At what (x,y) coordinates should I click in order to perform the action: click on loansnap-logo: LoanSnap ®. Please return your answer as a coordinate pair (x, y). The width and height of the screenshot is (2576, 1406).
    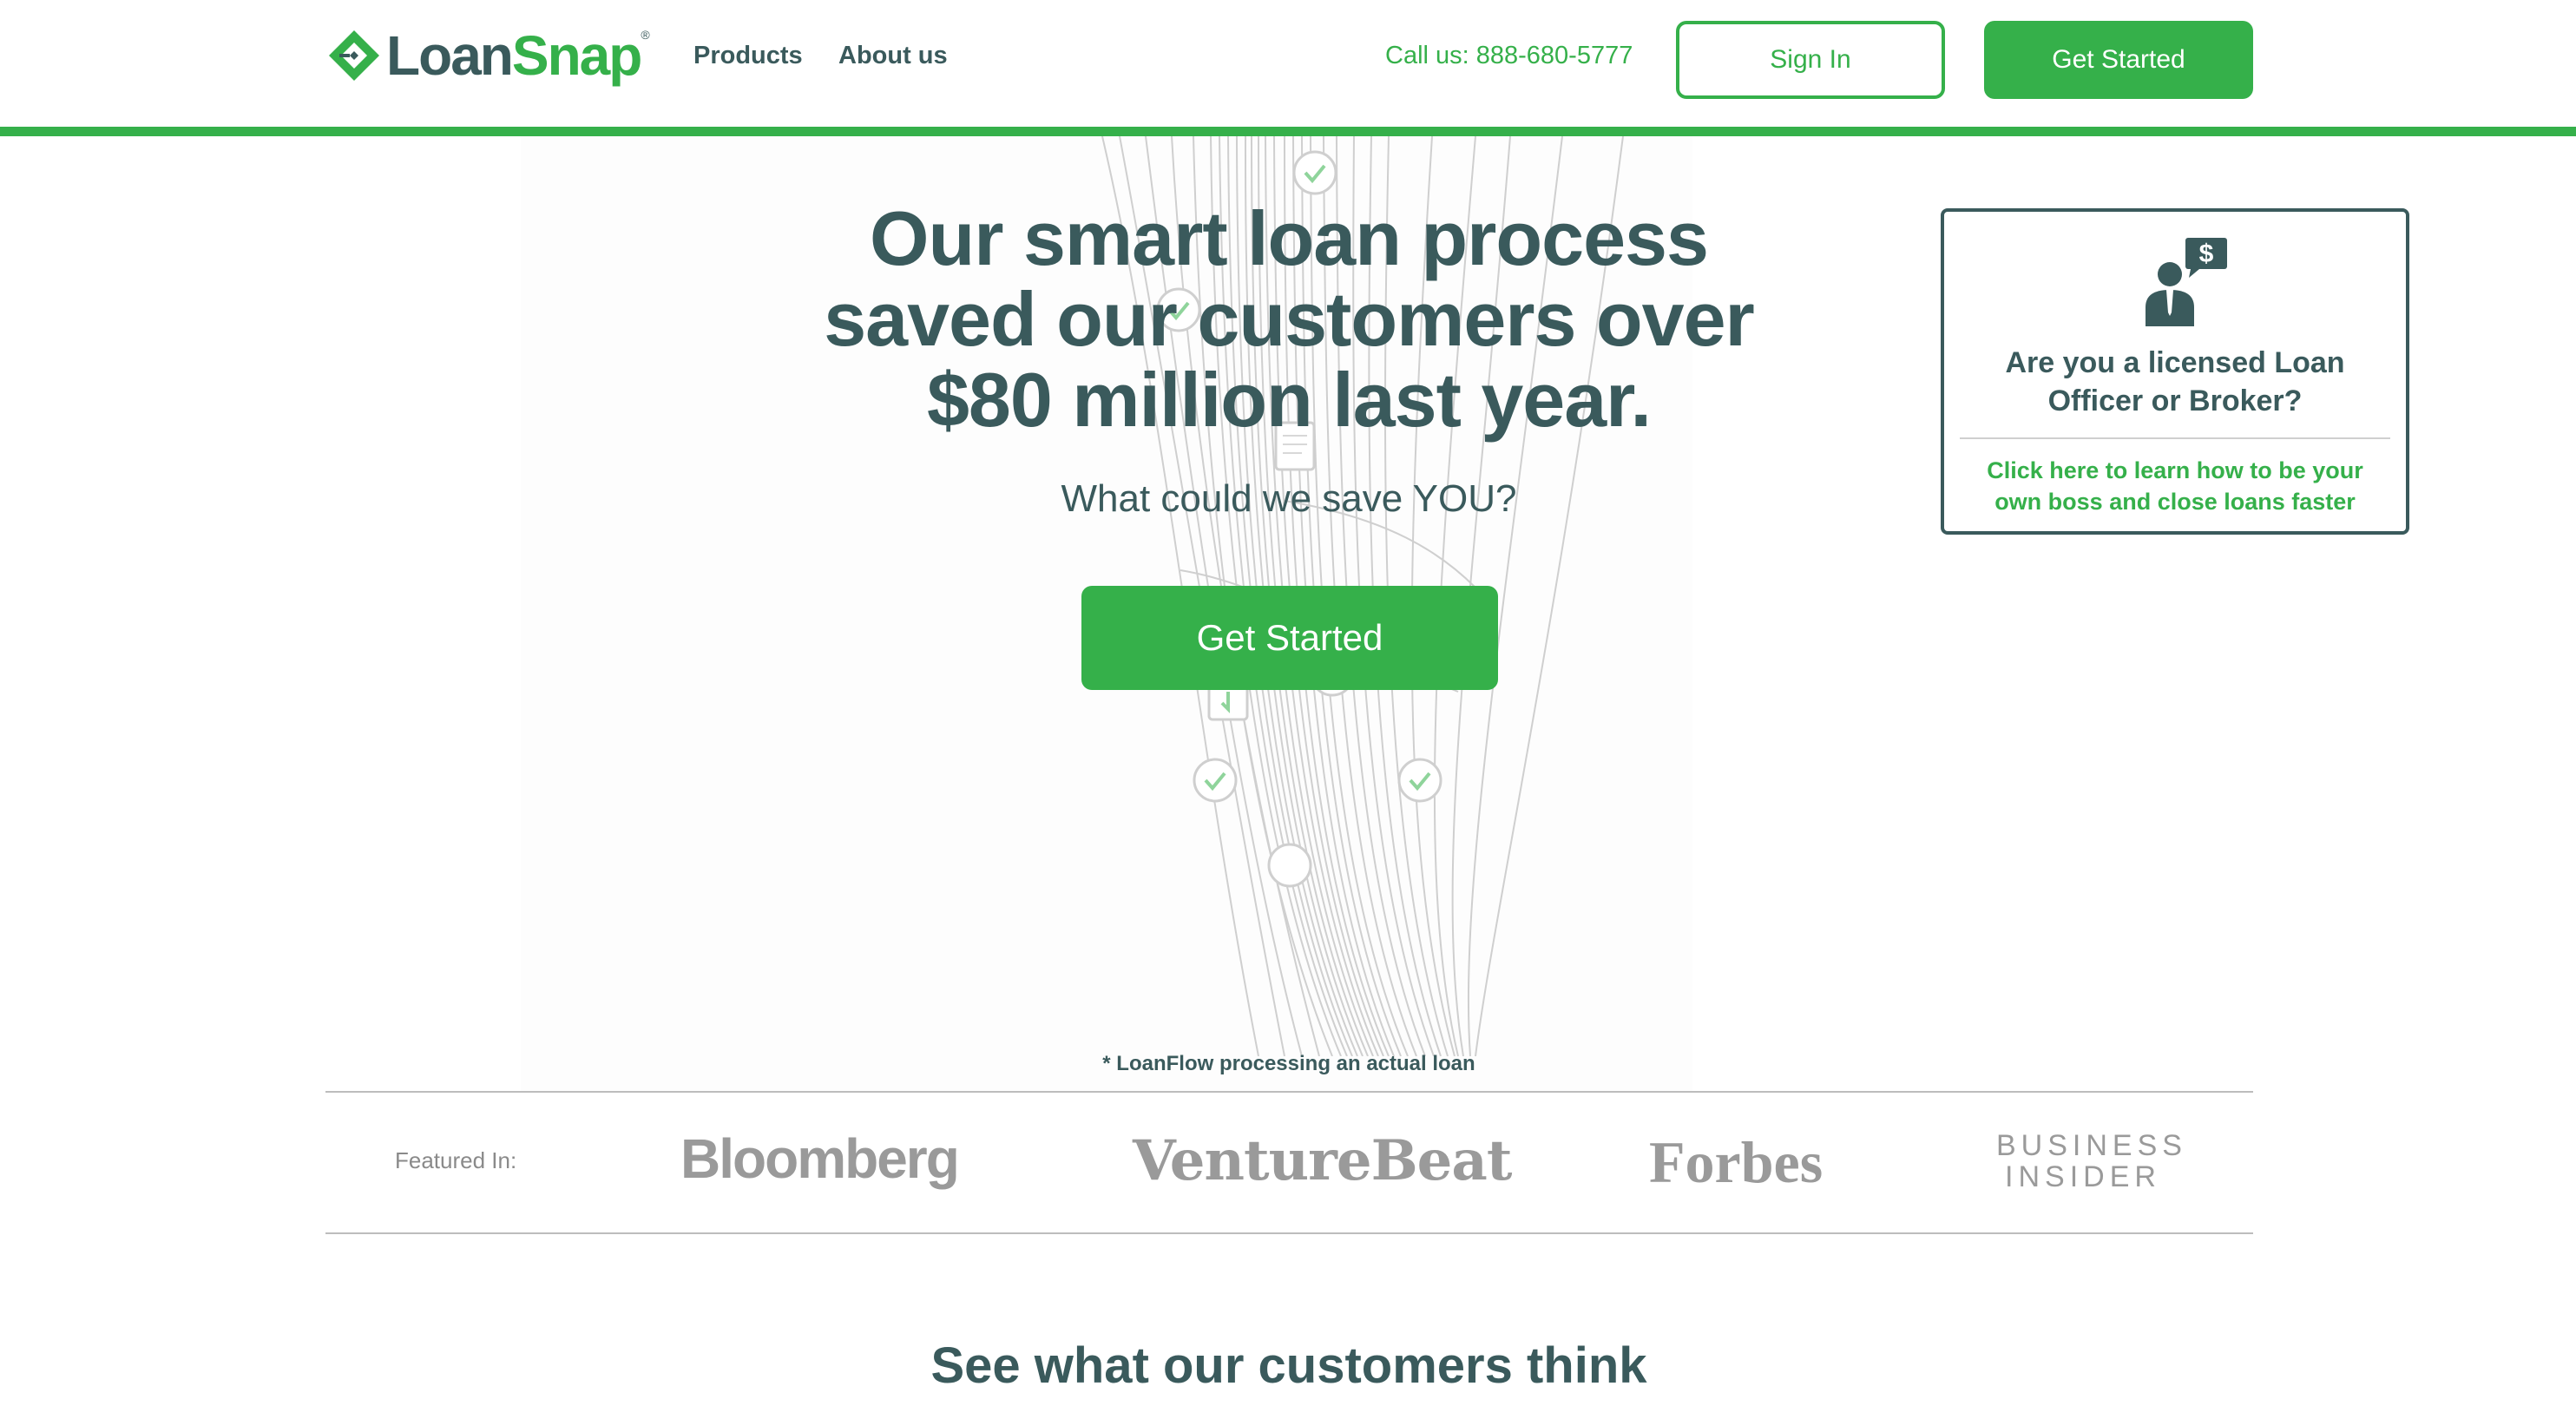
    Looking at the image, I should click on (487, 55).